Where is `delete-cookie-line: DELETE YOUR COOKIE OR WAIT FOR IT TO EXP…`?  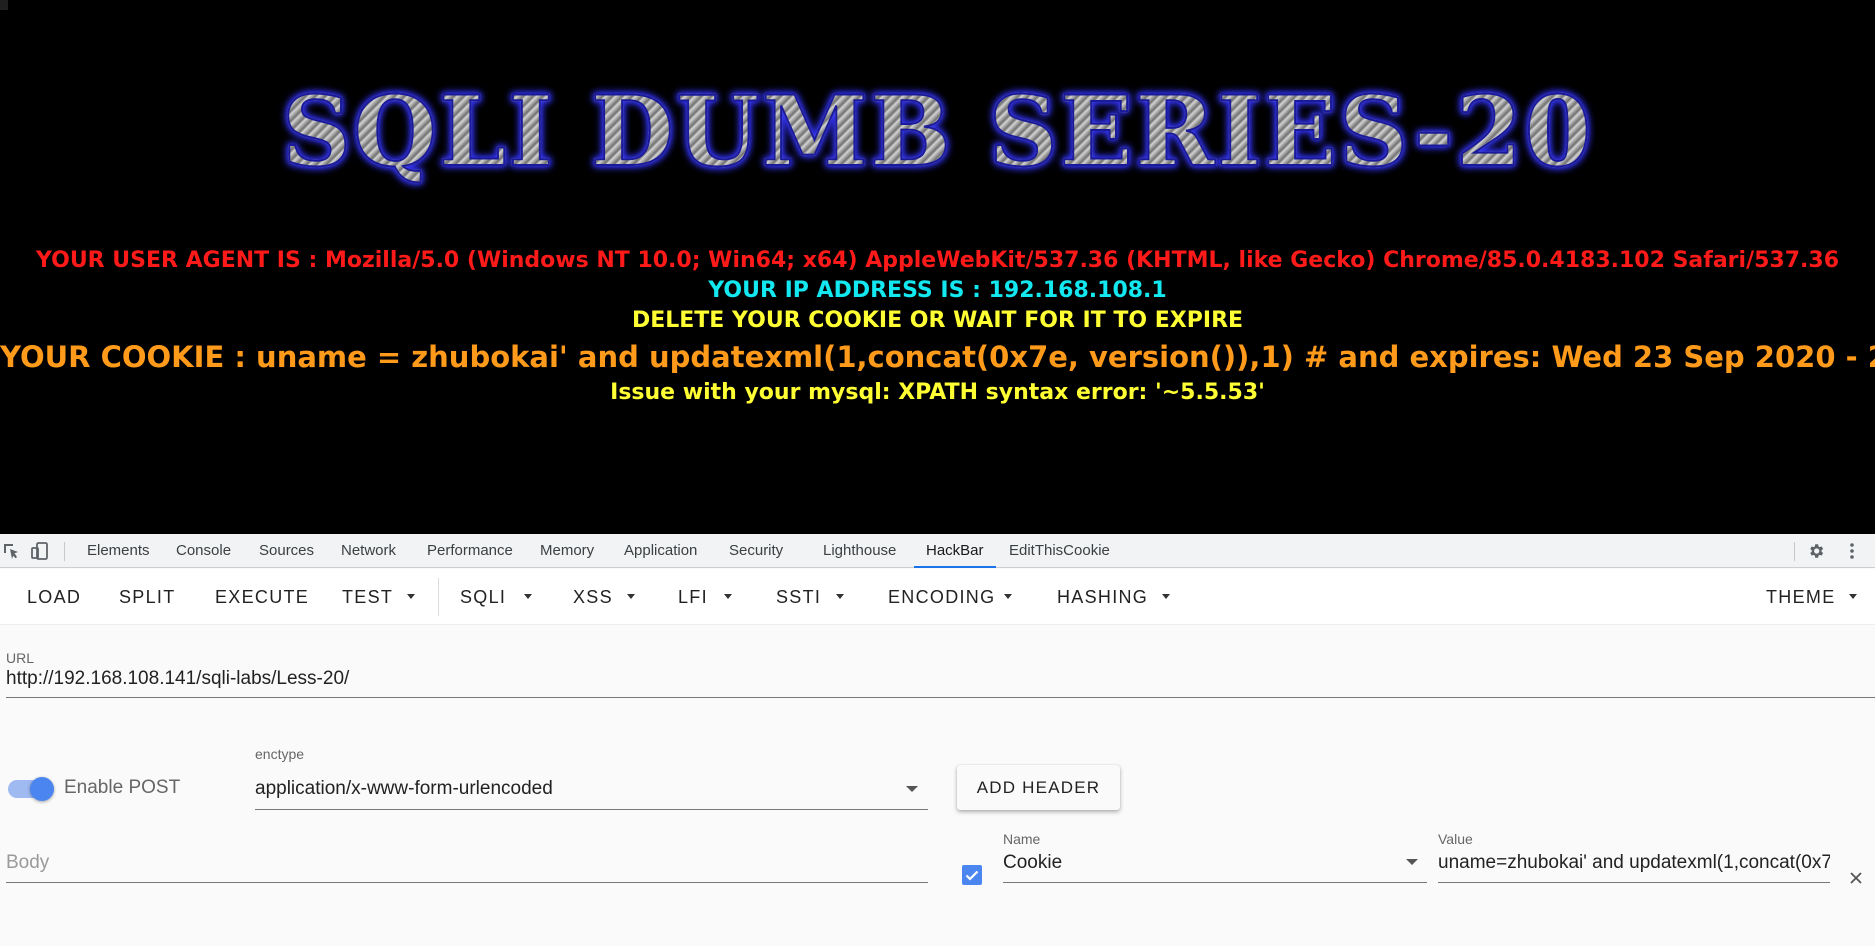 delete-cookie-line: DELETE YOUR COOKIE OR WAIT FOR IT TO EXP… is located at coordinates (937, 320).